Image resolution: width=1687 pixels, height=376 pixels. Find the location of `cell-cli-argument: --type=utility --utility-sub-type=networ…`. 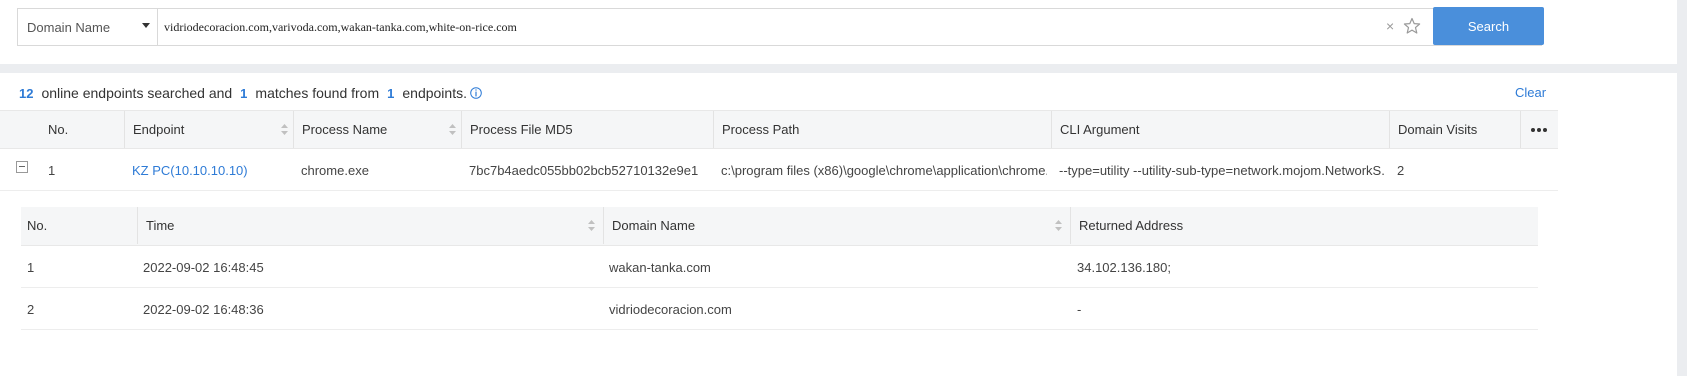

cell-cli-argument: --type=utility --utility-sub-type=networ… is located at coordinates (1222, 170).